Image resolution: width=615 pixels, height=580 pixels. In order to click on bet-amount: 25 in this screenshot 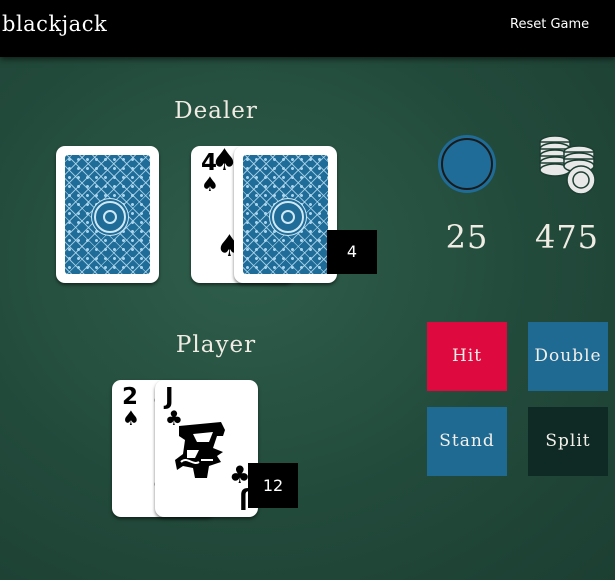, I will do `click(467, 237)`.